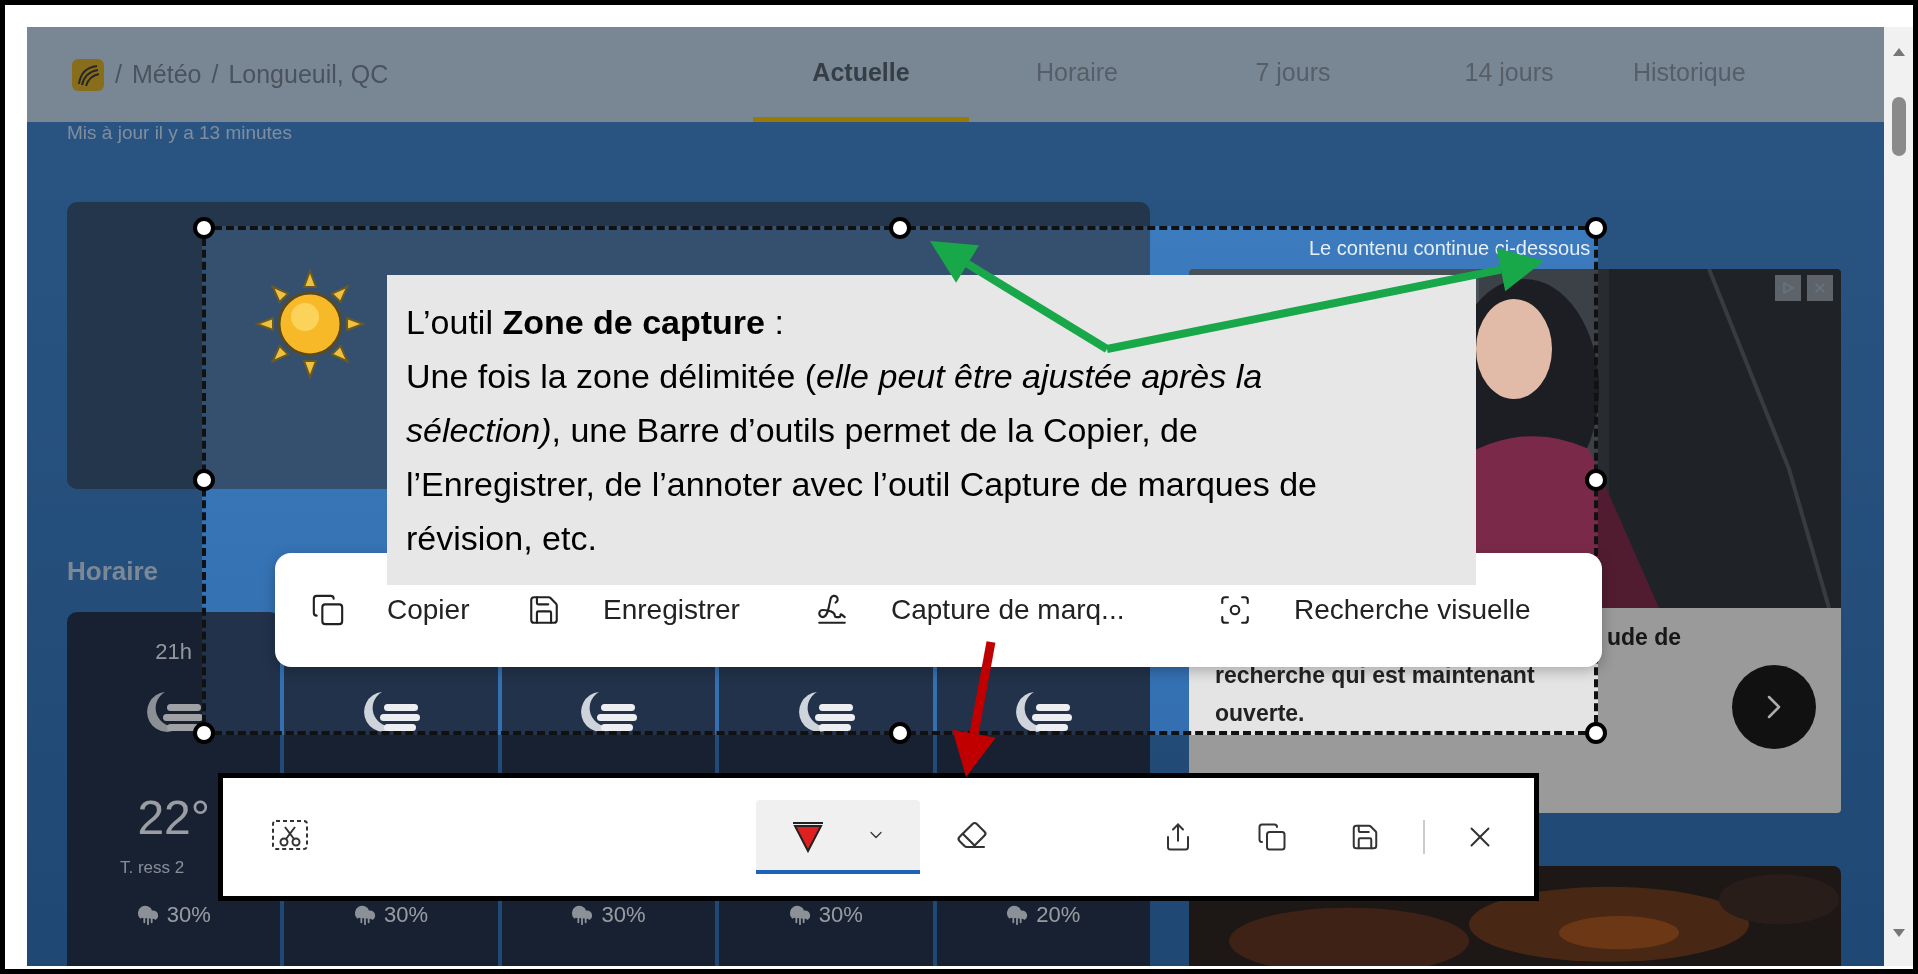  I want to click on section-title: Horaire, so click(113, 571).